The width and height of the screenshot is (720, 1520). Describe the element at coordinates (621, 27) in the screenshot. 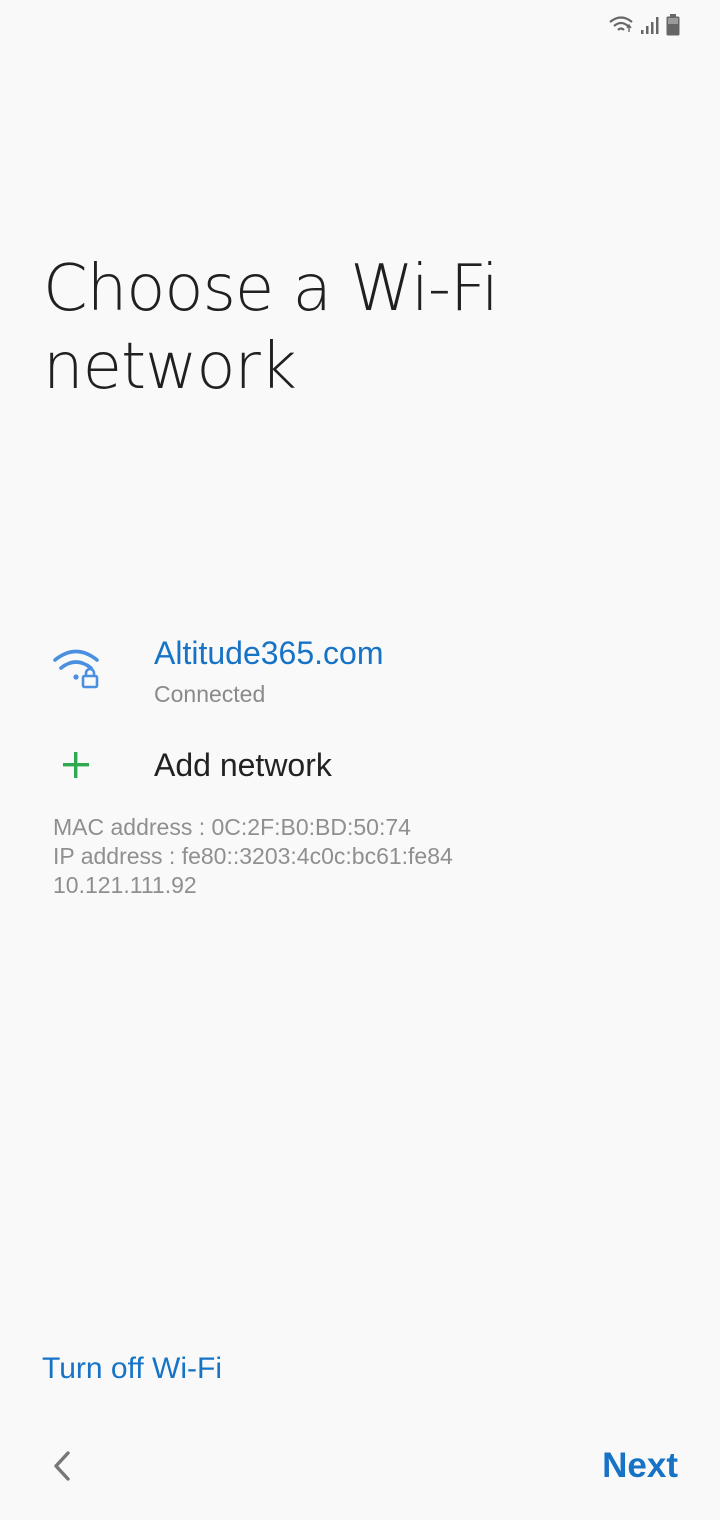

I see `wifi-status-icon` at that location.